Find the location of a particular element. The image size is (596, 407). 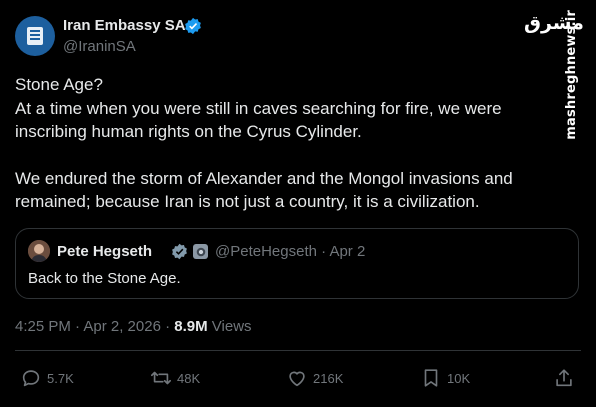

author-avatar is located at coordinates (35, 36).